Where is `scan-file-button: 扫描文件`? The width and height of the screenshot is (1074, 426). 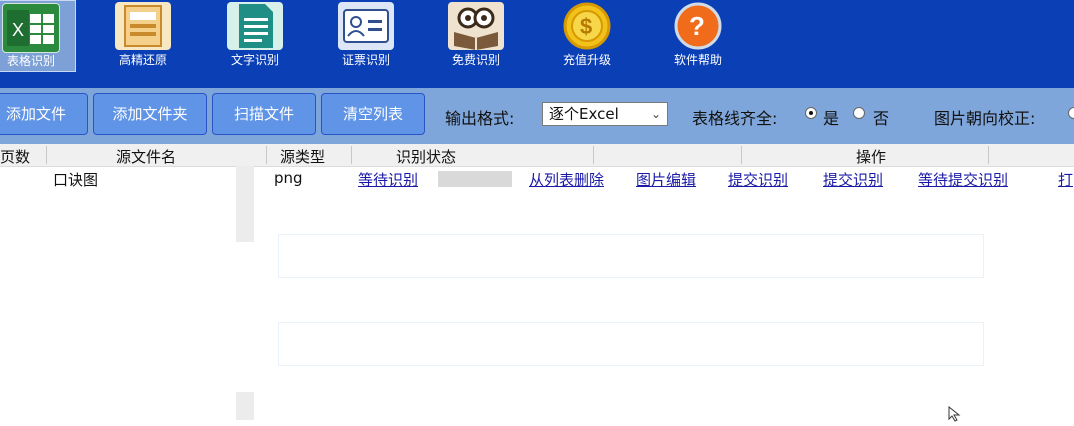 scan-file-button: 扫描文件 is located at coordinates (264, 114).